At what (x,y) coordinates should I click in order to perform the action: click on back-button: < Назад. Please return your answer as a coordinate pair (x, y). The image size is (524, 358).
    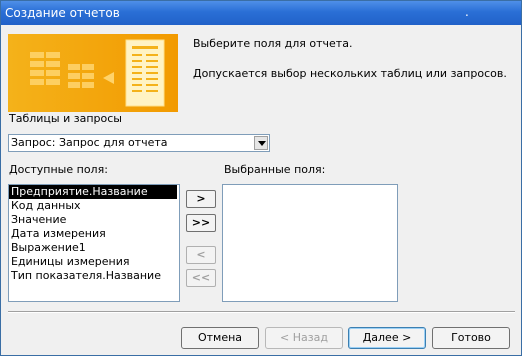
    Looking at the image, I should click on (304, 338).